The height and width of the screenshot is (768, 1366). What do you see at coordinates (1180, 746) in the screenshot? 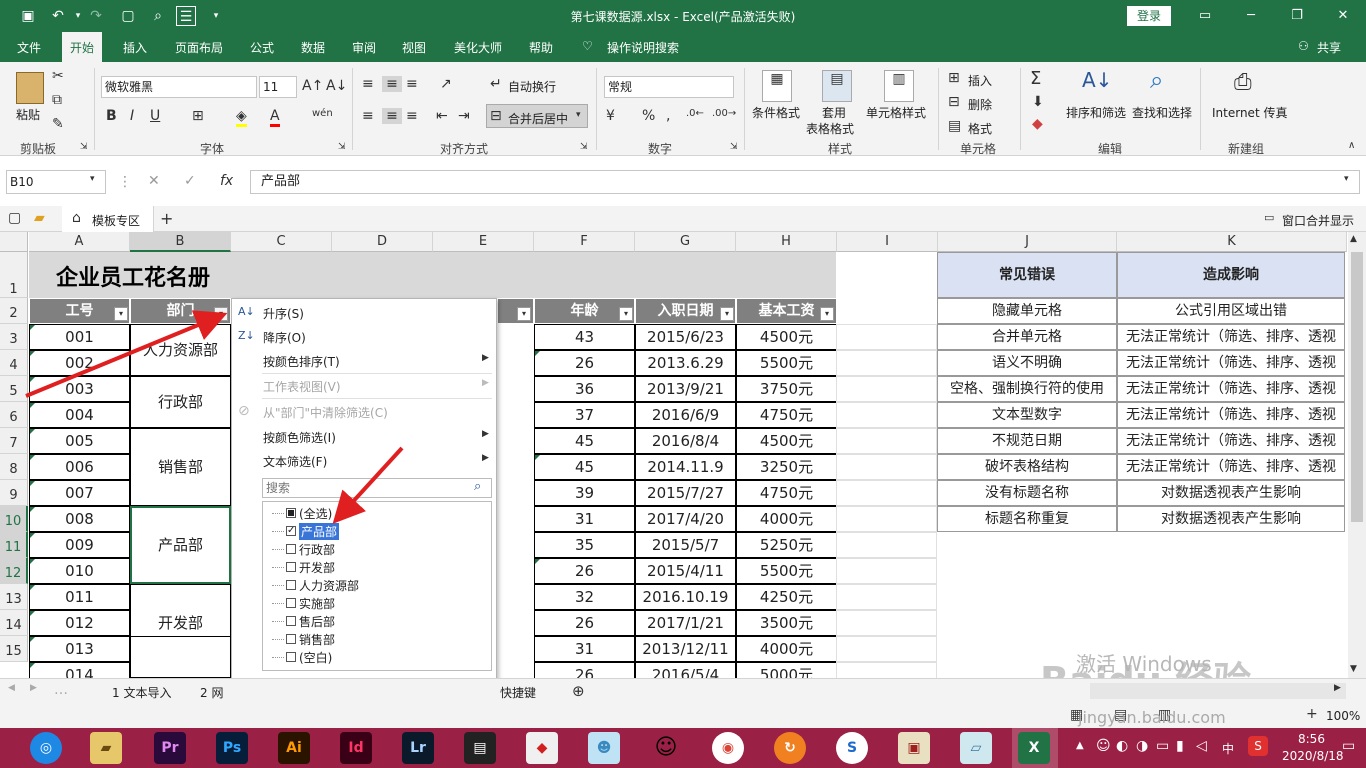
I see `network-icon: ▮` at bounding box center [1180, 746].